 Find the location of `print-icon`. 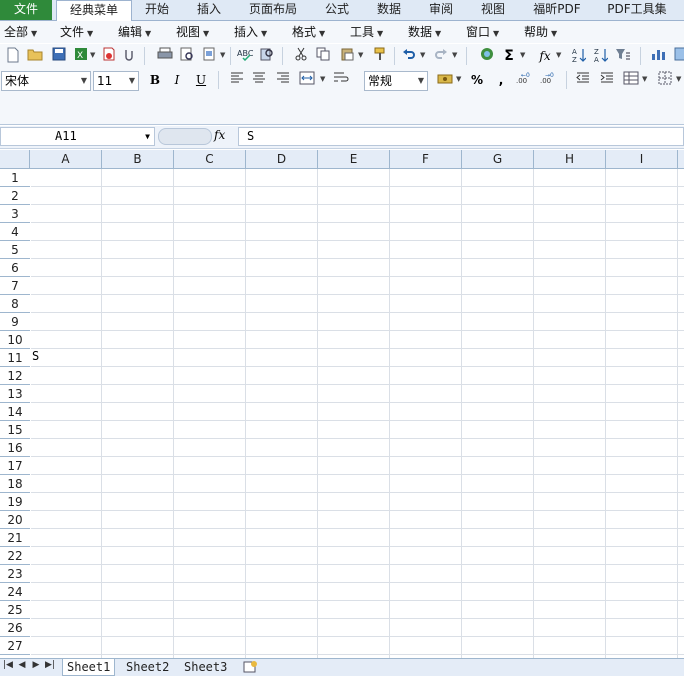

print-icon is located at coordinates (165, 56).